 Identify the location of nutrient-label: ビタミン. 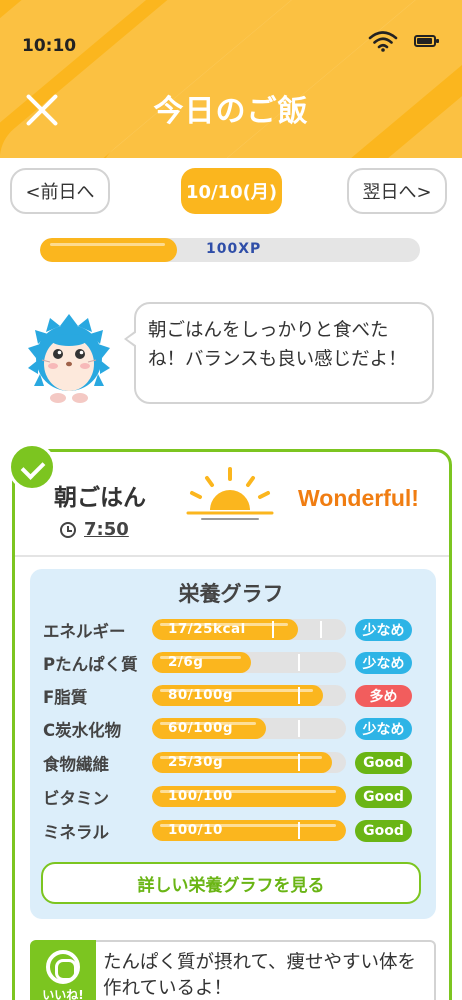
(76, 798).